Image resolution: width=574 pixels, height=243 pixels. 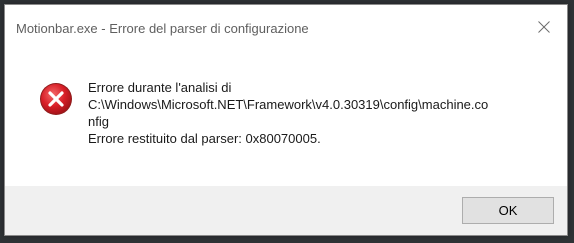 I want to click on message-line-3: nfig, so click(x=98, y=121).